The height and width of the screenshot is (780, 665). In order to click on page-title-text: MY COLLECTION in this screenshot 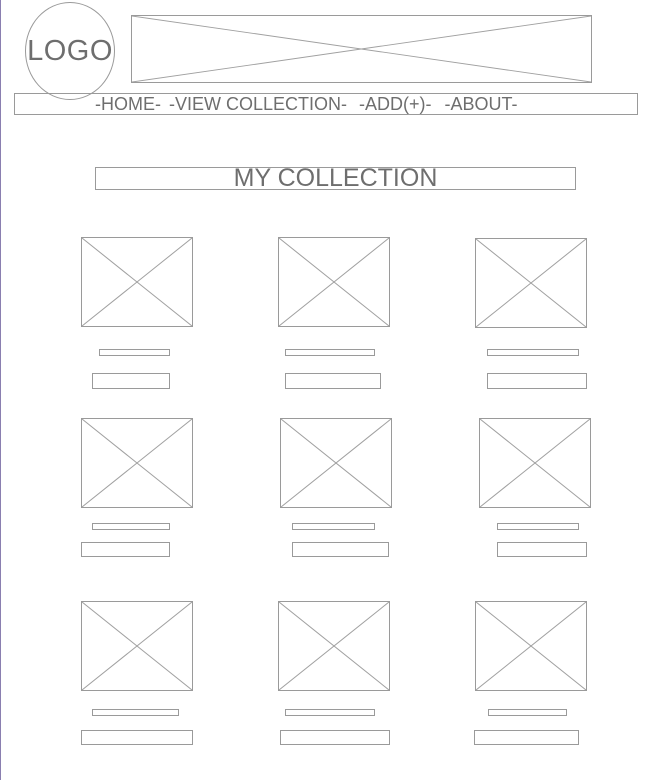, I will do `click(335, 178)`.